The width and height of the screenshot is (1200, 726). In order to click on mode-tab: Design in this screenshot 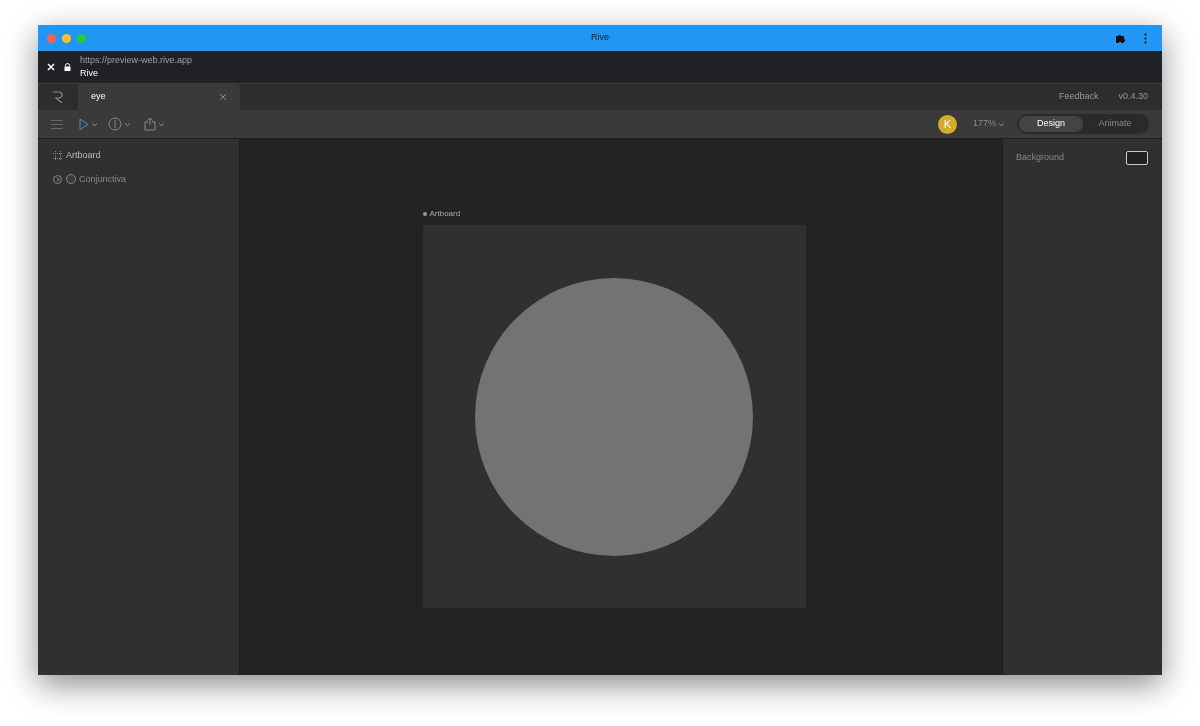, I will do `click(1051, 124)`.